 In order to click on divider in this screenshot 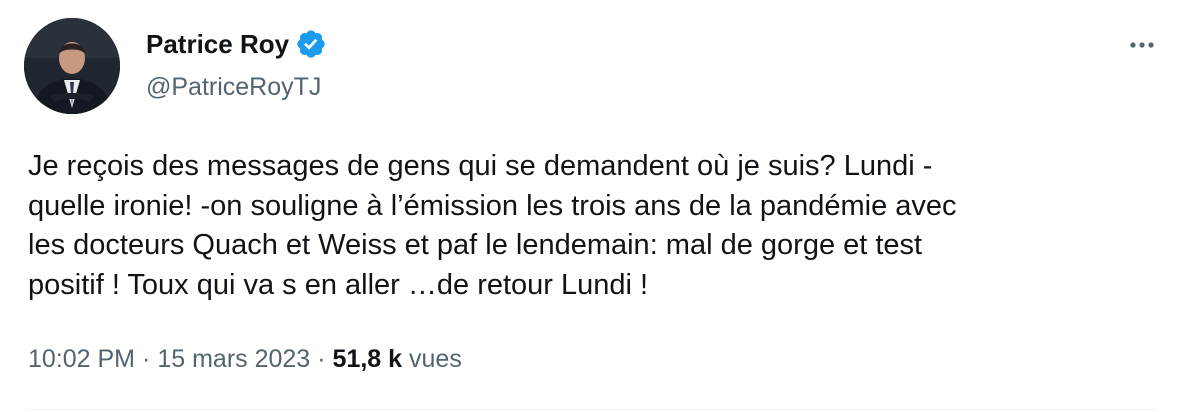, I will do `click(593, 409)`.